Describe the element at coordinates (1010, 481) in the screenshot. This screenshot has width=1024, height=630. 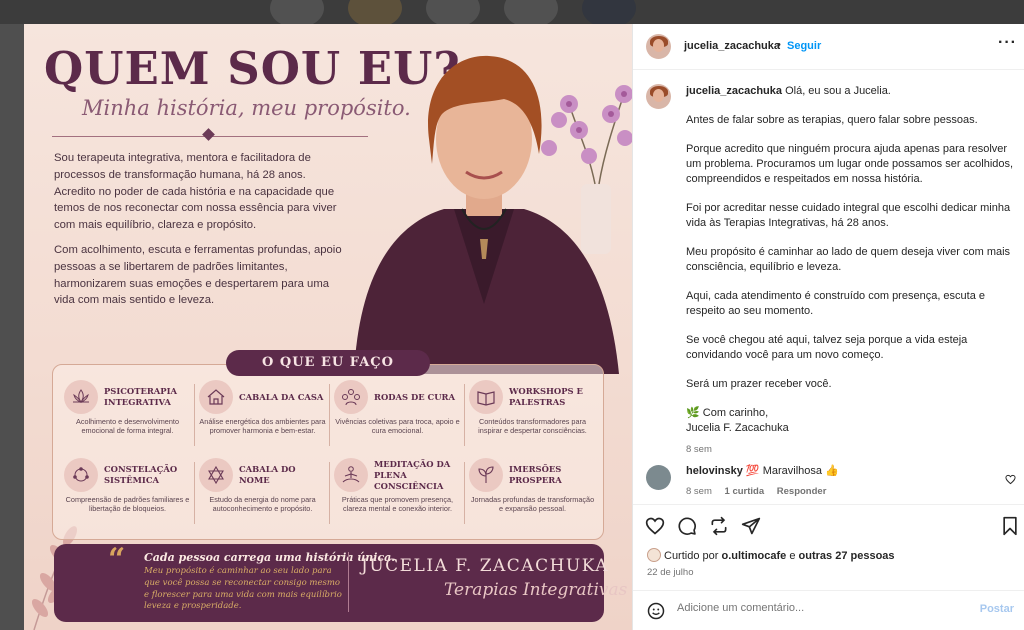
I see `comment-like-heart-icon` at that location.